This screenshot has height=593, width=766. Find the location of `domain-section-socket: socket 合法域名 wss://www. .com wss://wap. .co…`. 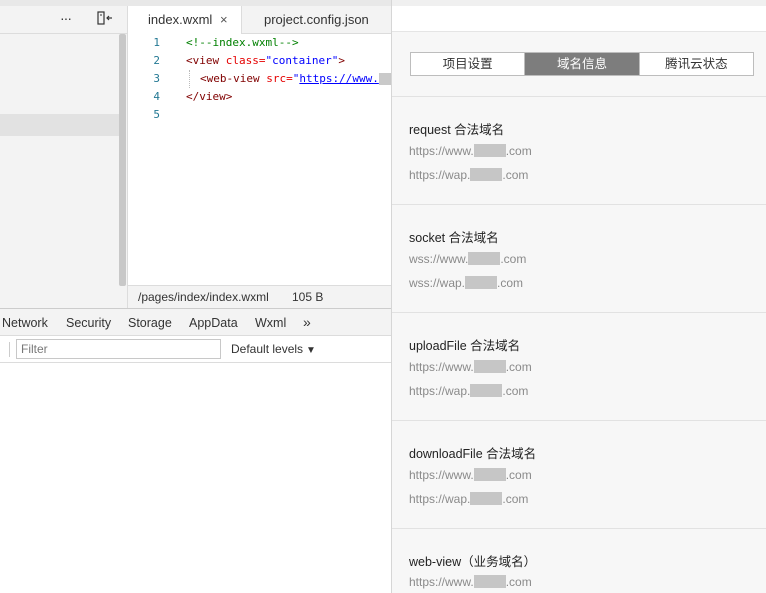

domain-section-socket: socket 合法域名 wss://www. .com wss://wap. .co… is located at coordinates (579, 259).